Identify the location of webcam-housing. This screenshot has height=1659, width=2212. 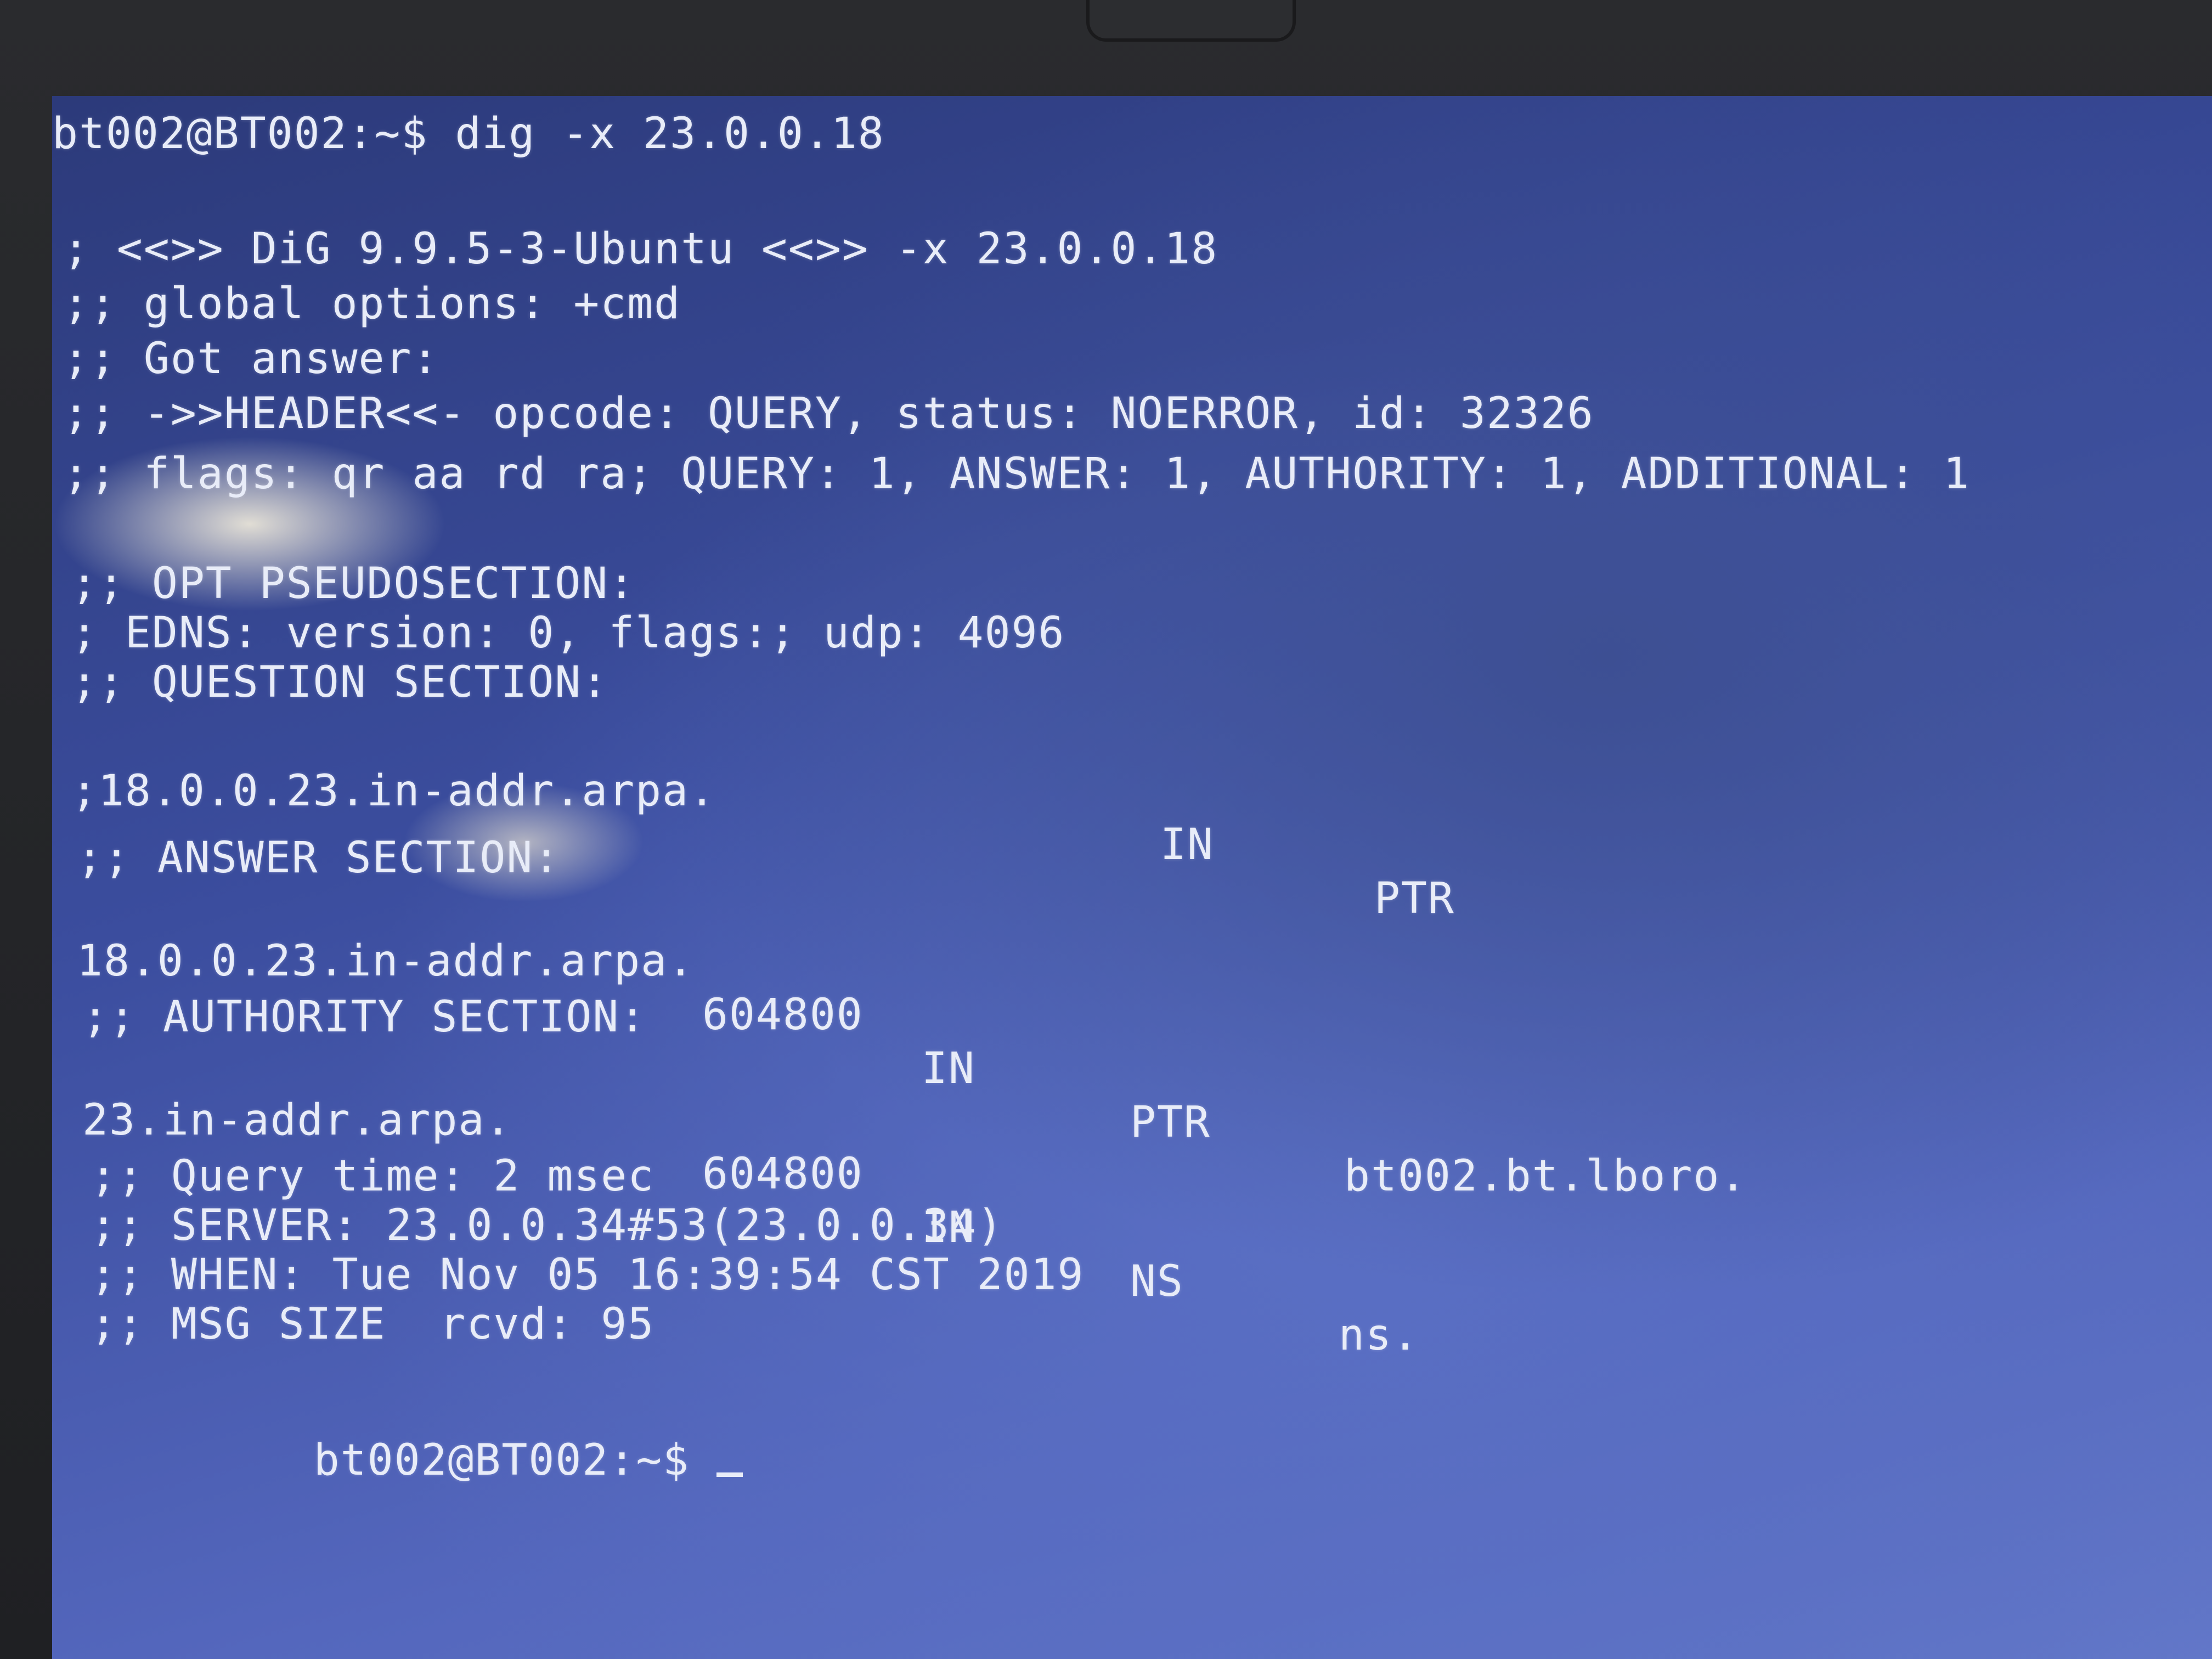
(1191, 21).